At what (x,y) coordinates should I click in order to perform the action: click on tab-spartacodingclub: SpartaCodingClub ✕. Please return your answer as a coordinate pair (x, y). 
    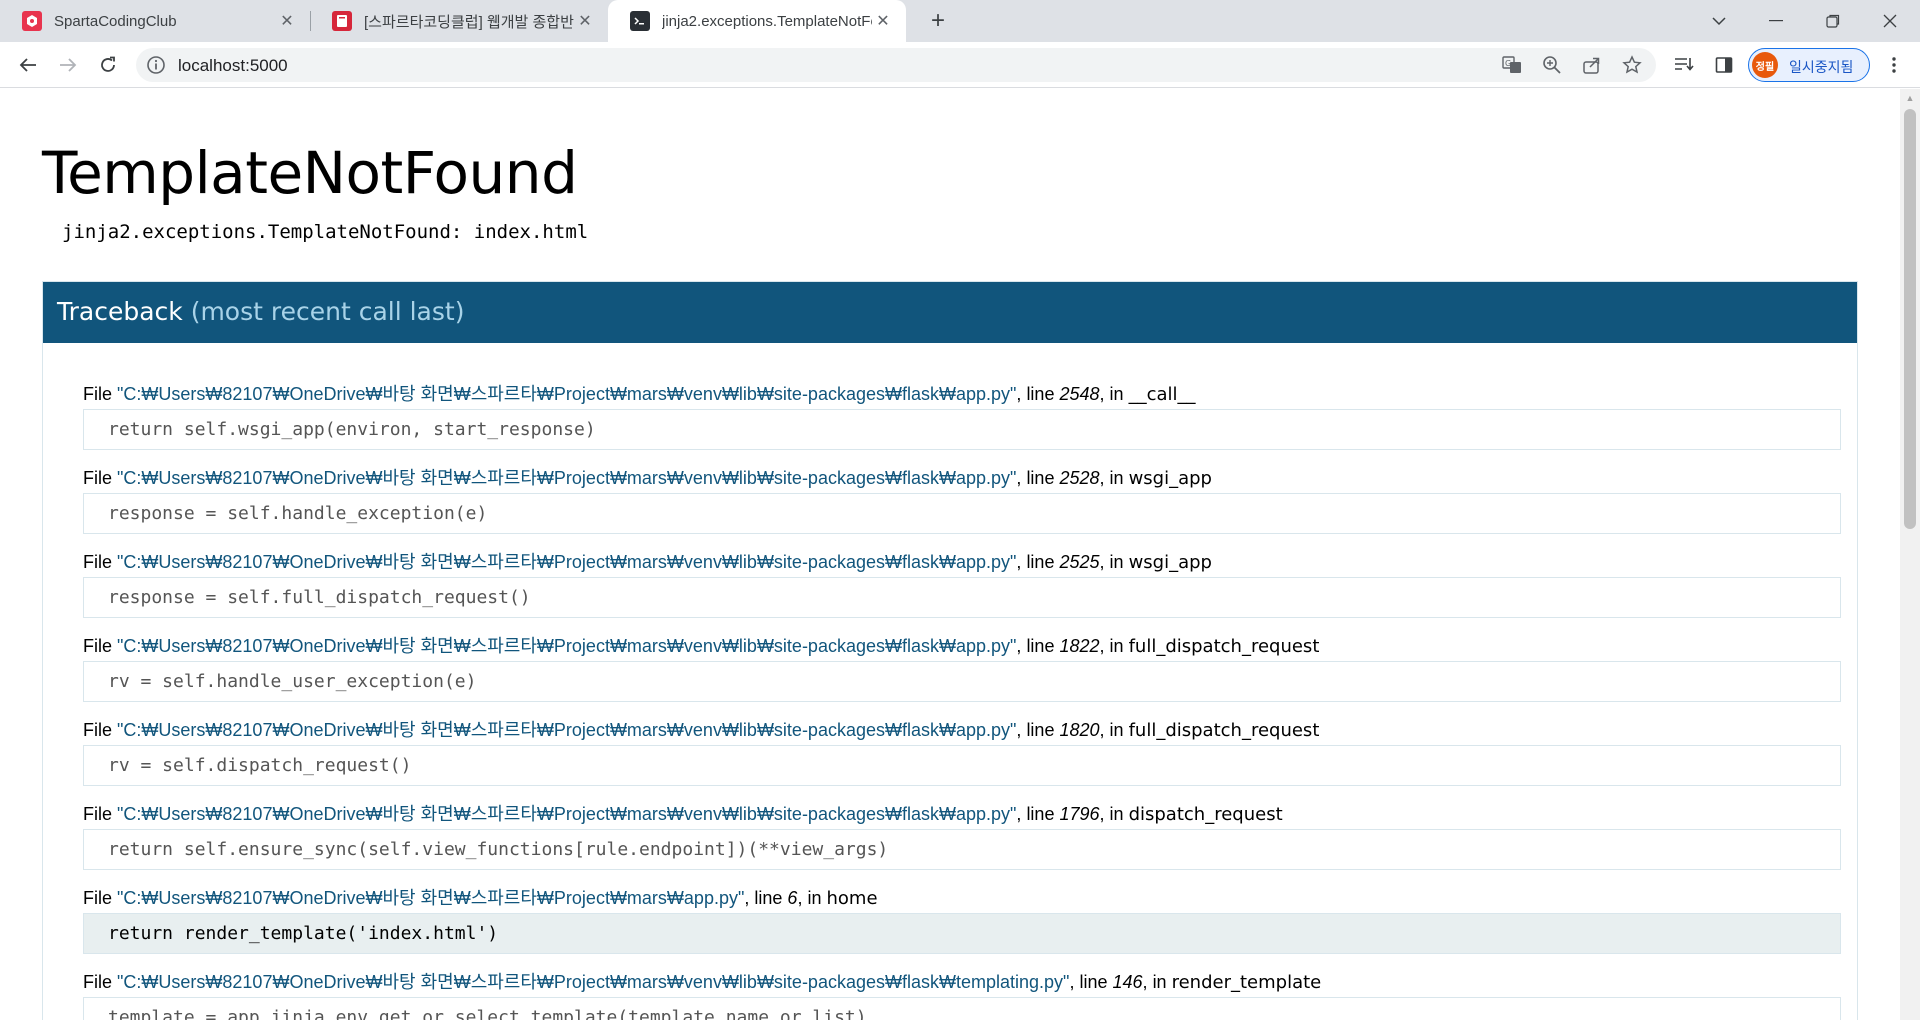
    Looking at the image, I should click on (155, 21).